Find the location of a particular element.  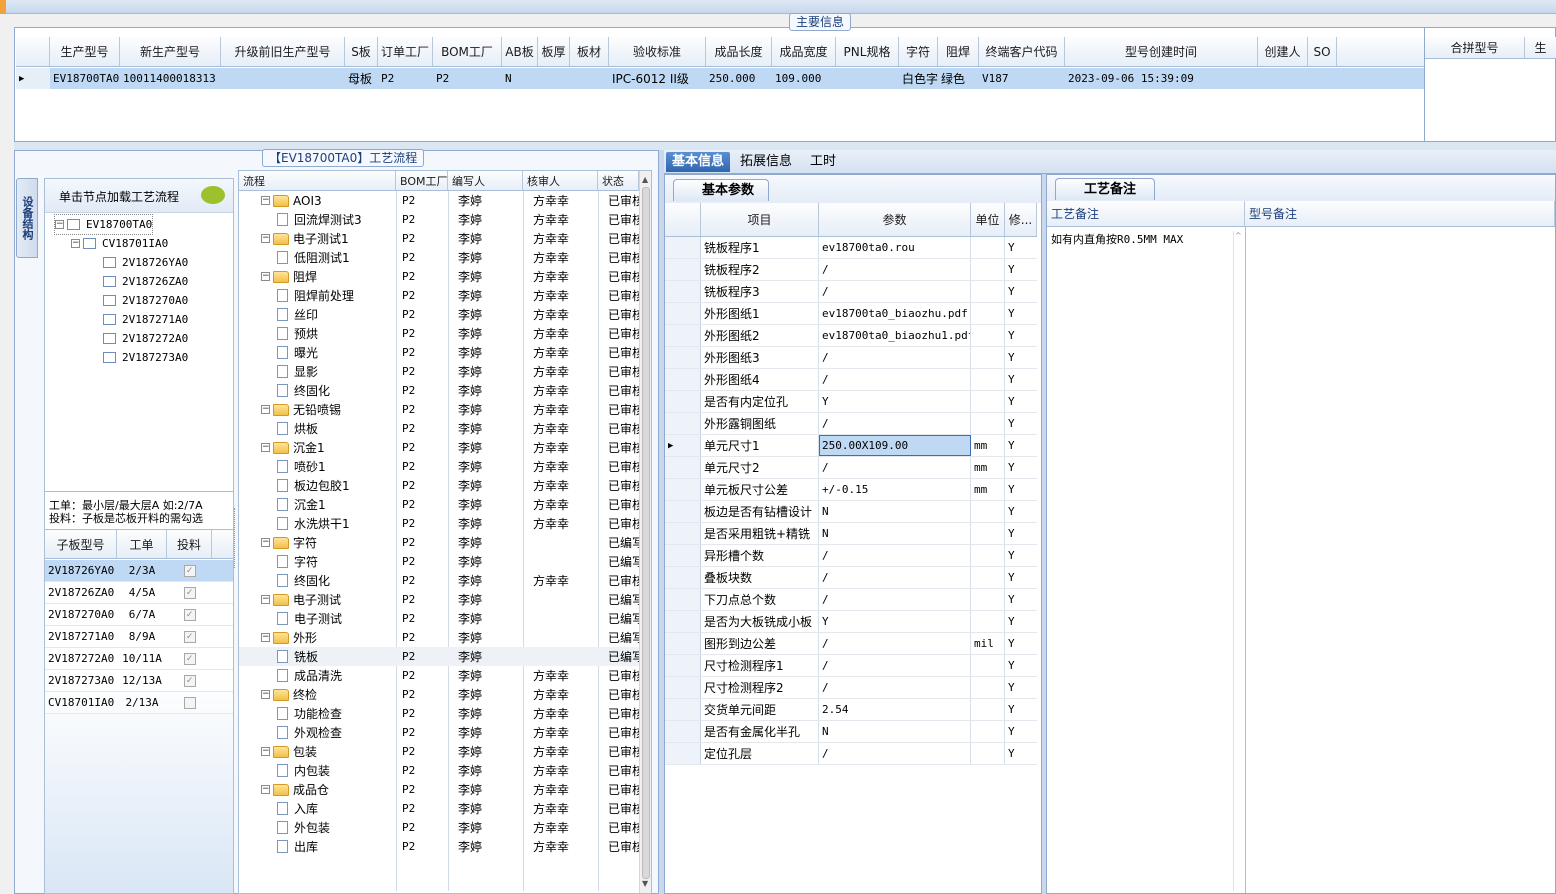

param-row: 铣板程序3/ Y is located at coordinates (851, 292).